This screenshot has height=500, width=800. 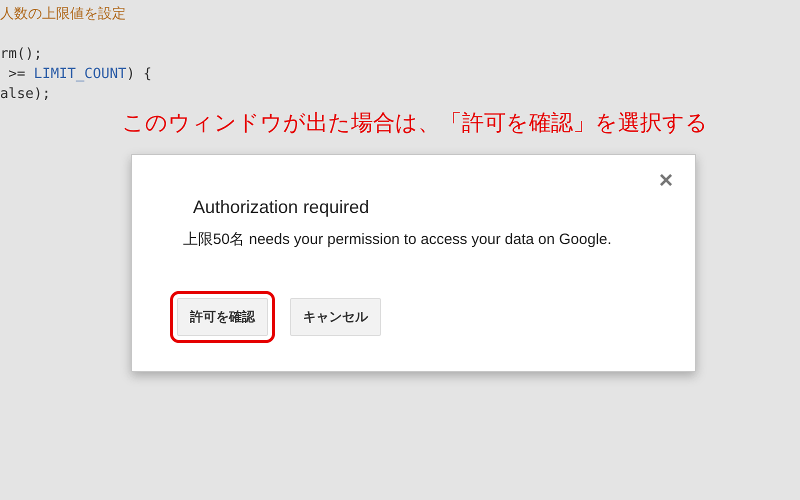 What do you see at coordinates (665, 181) in the screenshot?
I see `close-button: ×` at bounding box center [665, 181].